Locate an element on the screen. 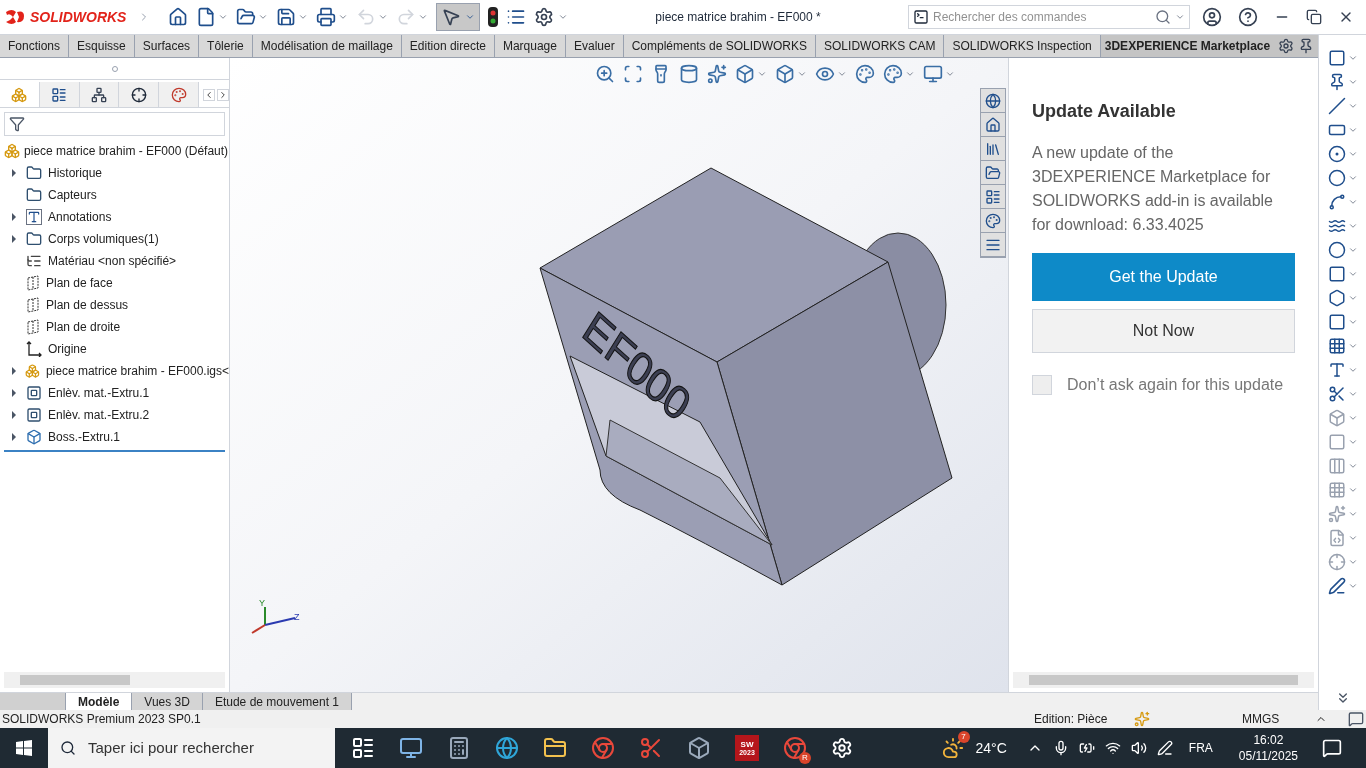  edit-appearance-icon is located at coordinates (865, 74).